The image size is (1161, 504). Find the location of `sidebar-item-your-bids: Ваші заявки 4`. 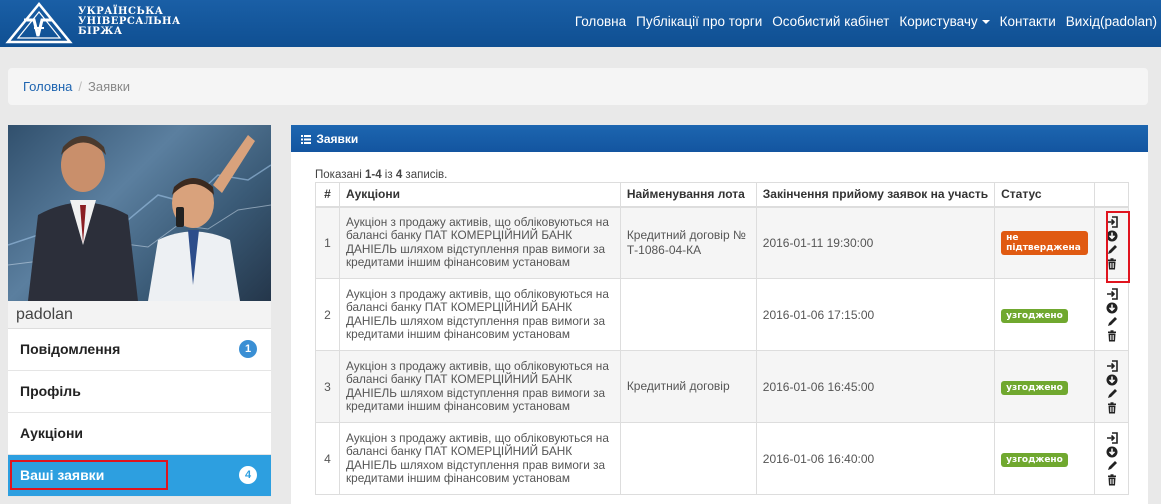

sidebar-item-your-bids: Ваші заявки 4 is located at coordinates (139, 476).